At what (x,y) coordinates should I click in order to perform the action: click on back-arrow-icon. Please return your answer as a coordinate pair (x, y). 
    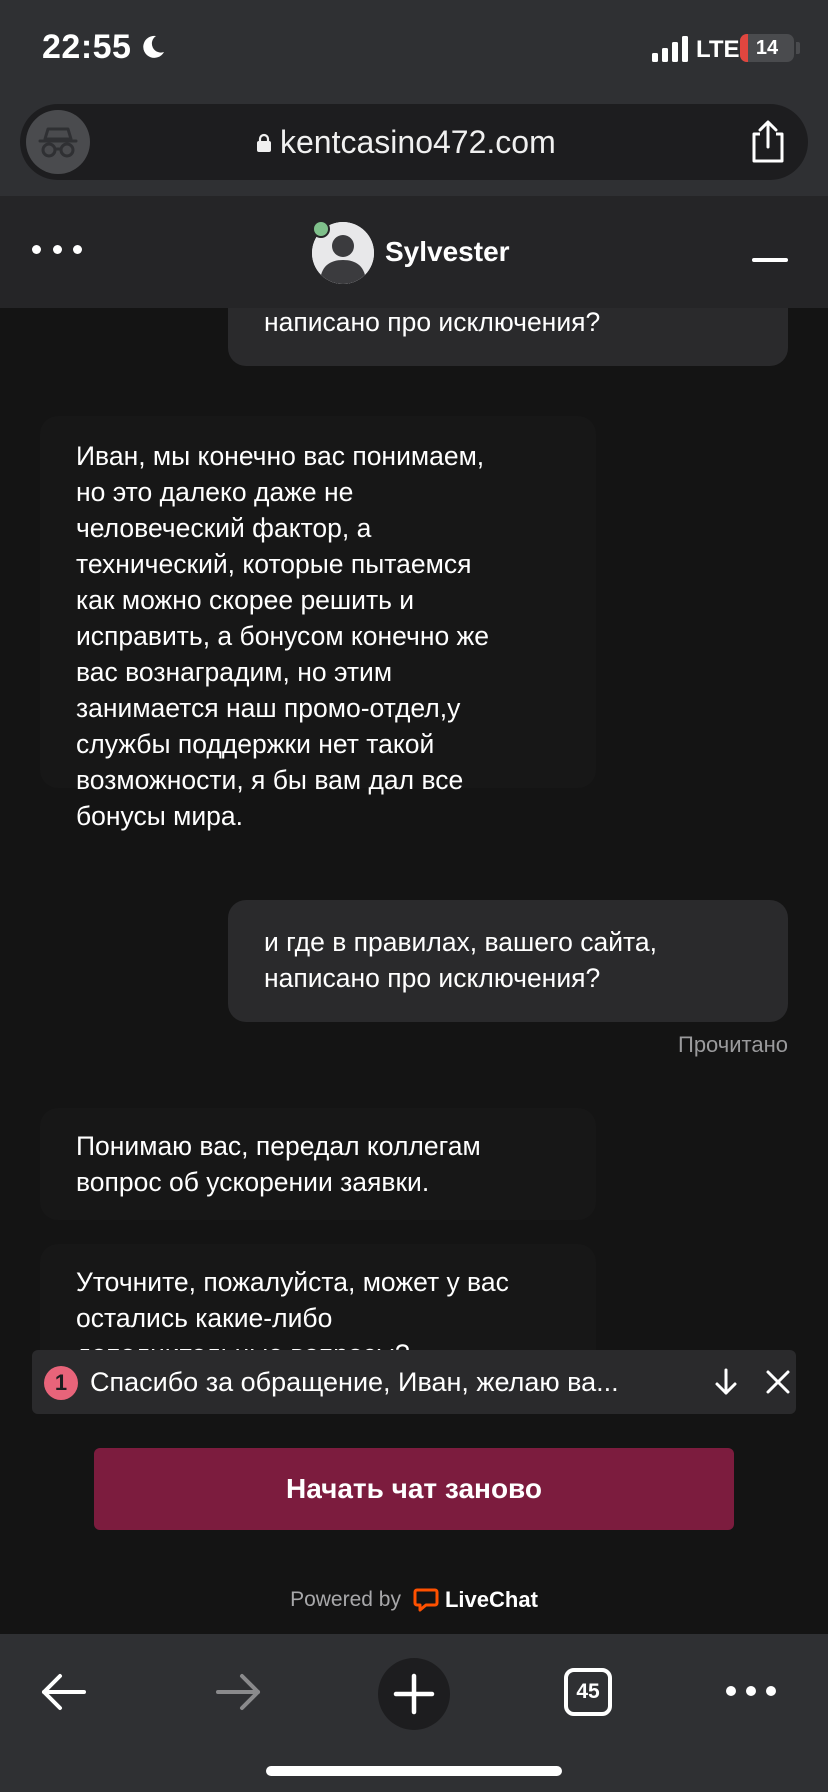
    Looking at the image, I should click on (64, 1692).